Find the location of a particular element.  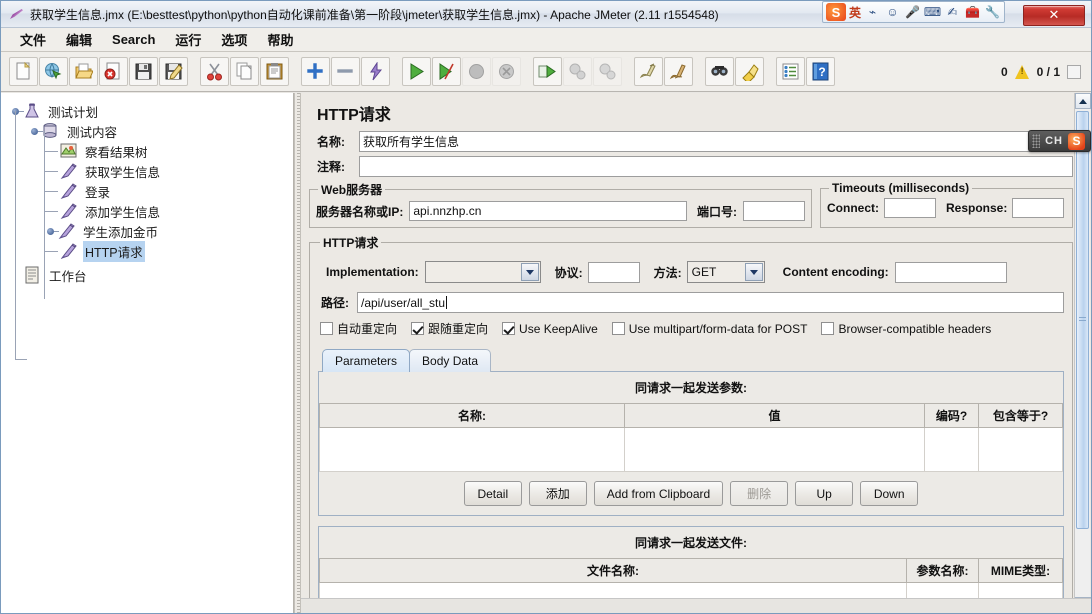

save-icon is located at coordinates (143, 71).